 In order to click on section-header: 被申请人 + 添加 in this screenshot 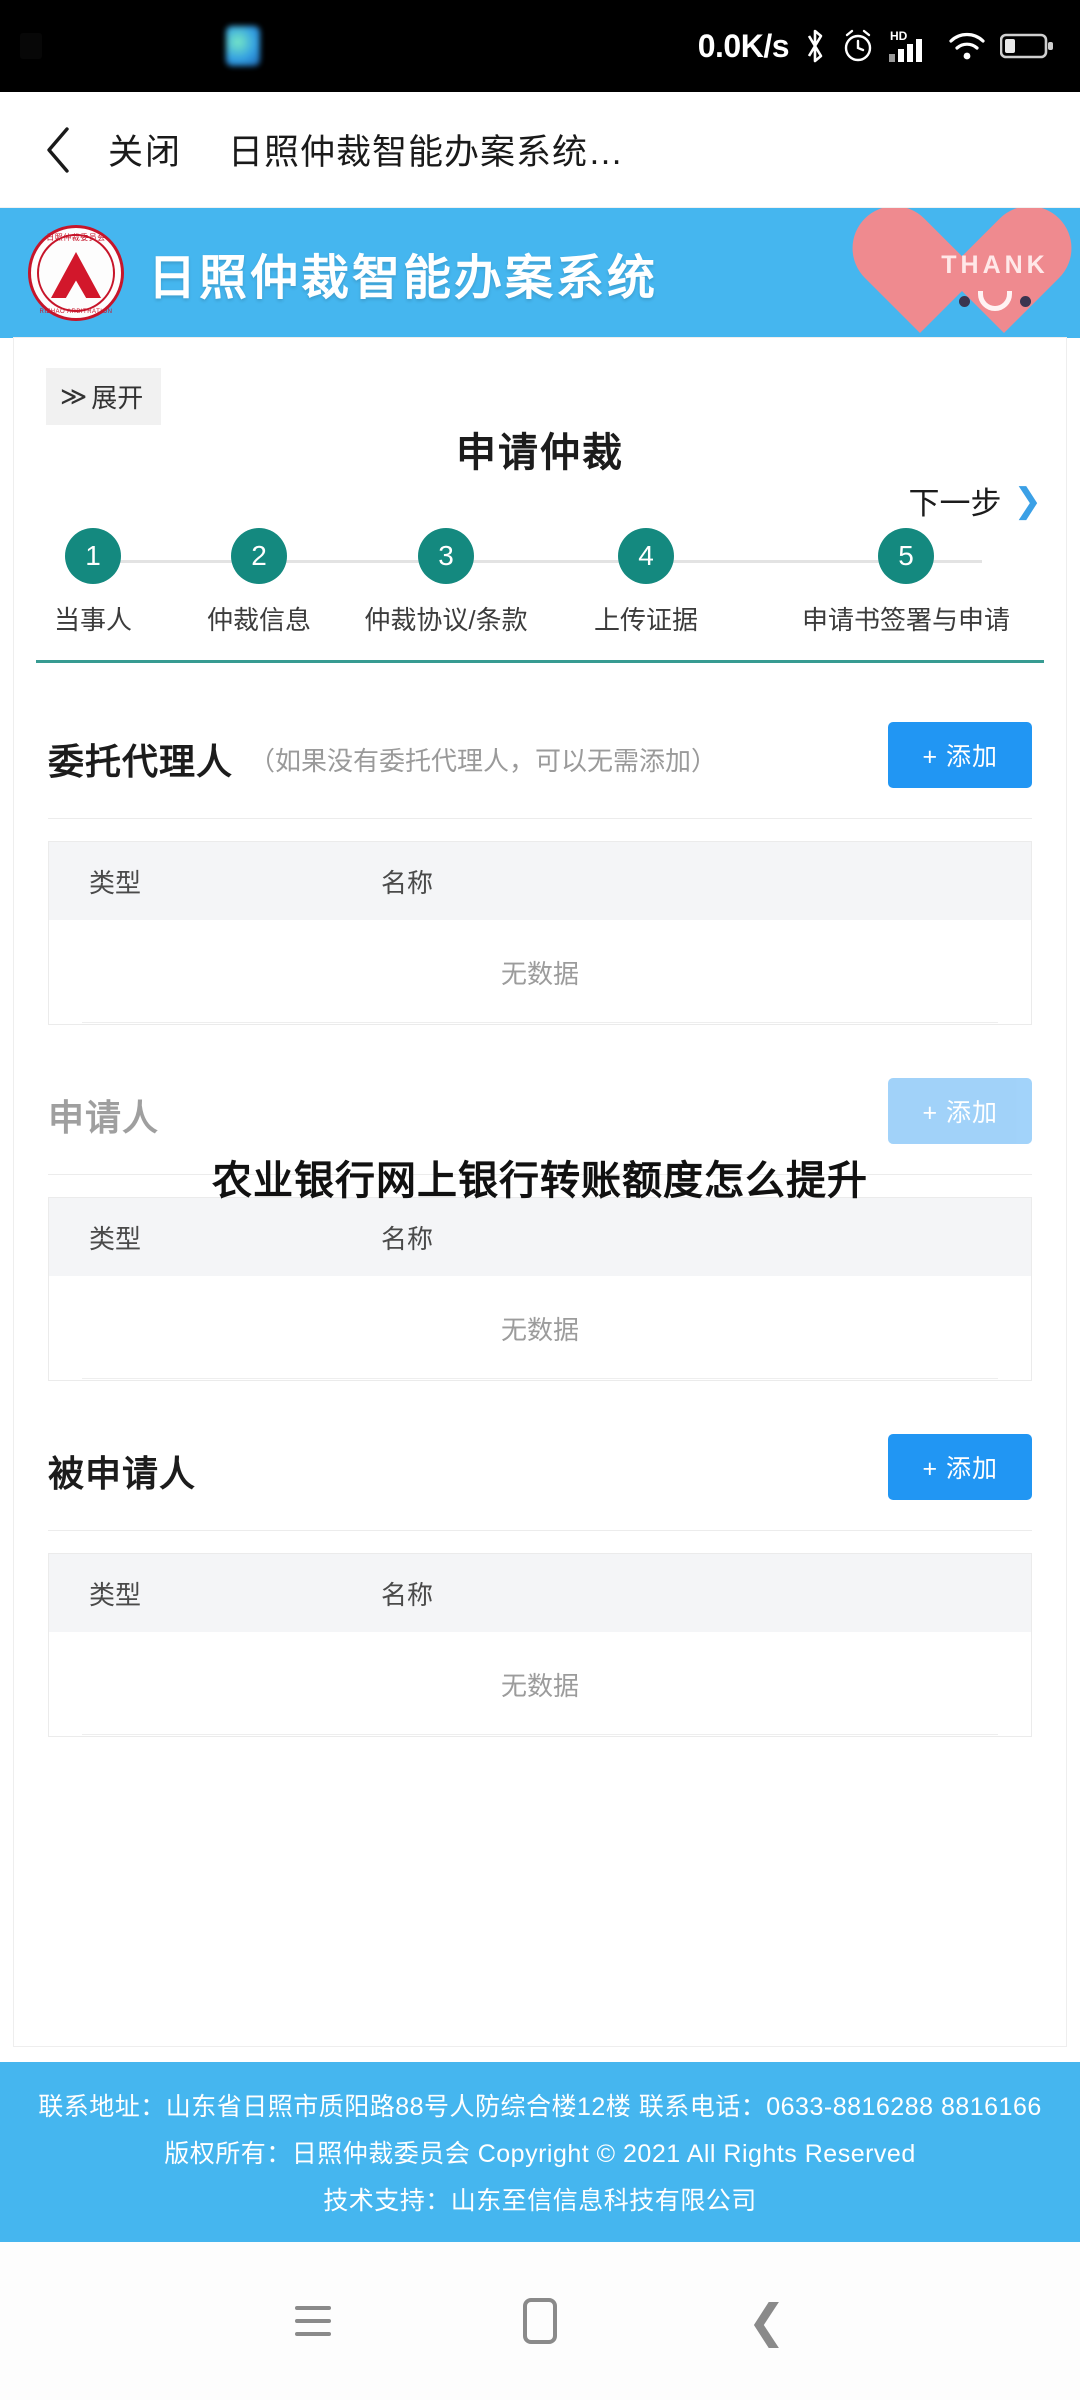, I will do `click(540, 1471)`.